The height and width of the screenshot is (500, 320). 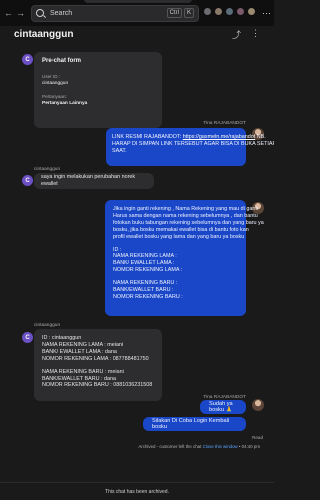 What do you see at coordinates (138, 1) in the screenshot?
I see `browser-tab-peek` at bounding box center [138, 1].